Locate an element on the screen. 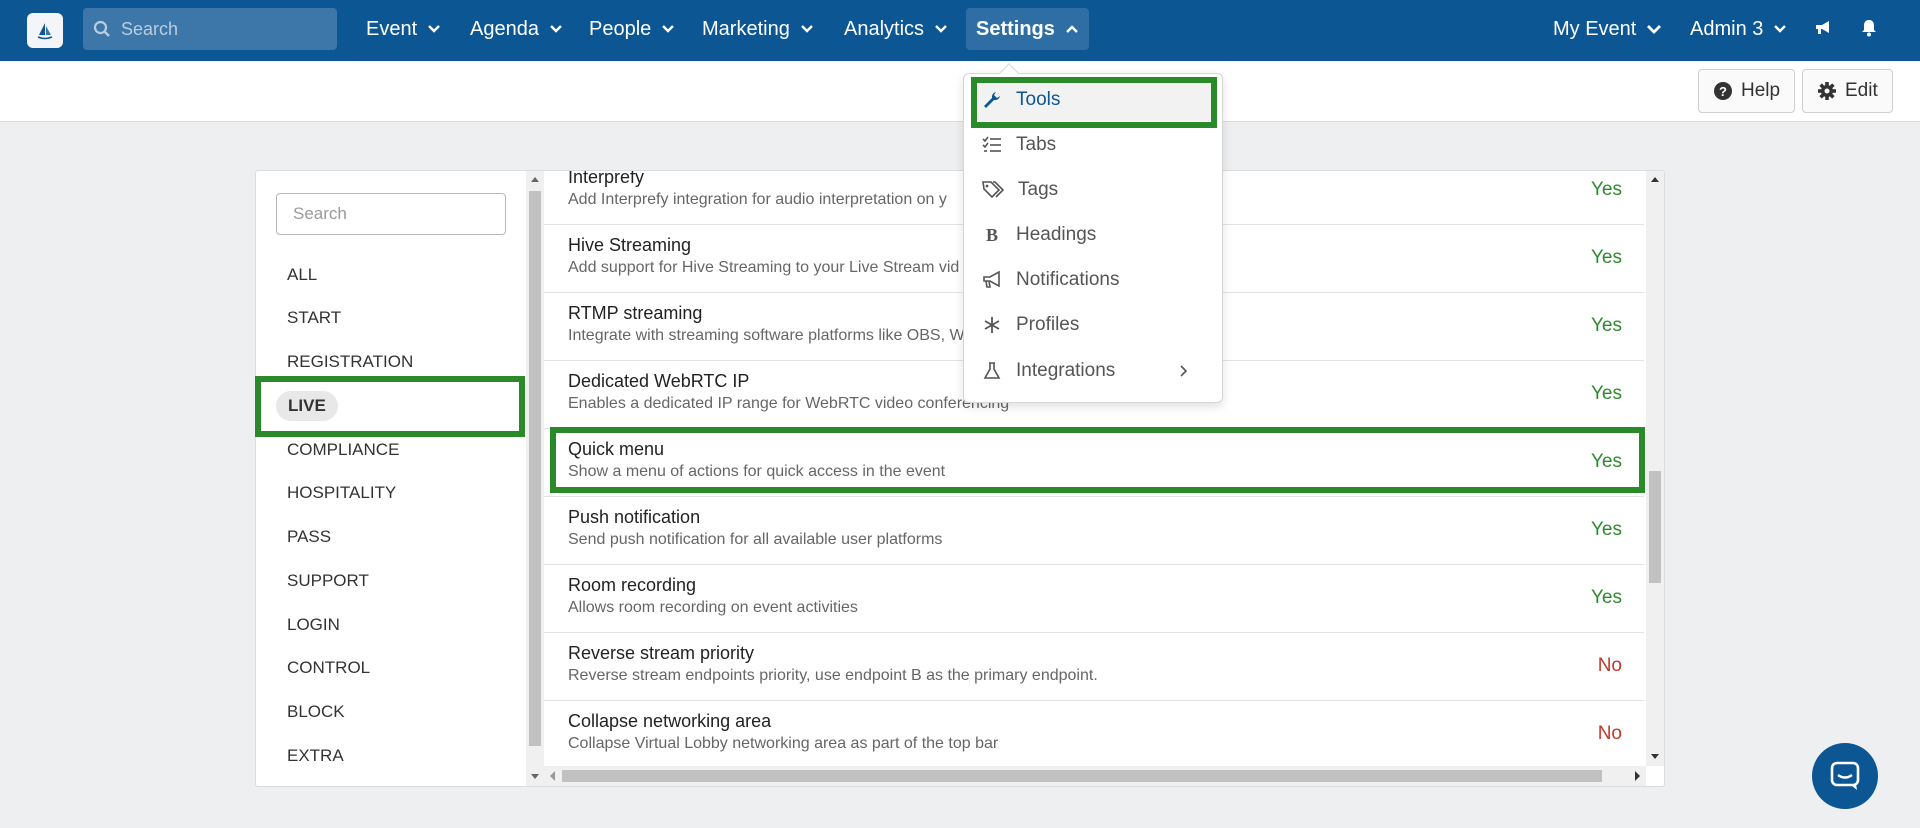 The width and height of the screenshot is (1920, 828). sidebar-scrollbar is located at coordinates (535, 478).